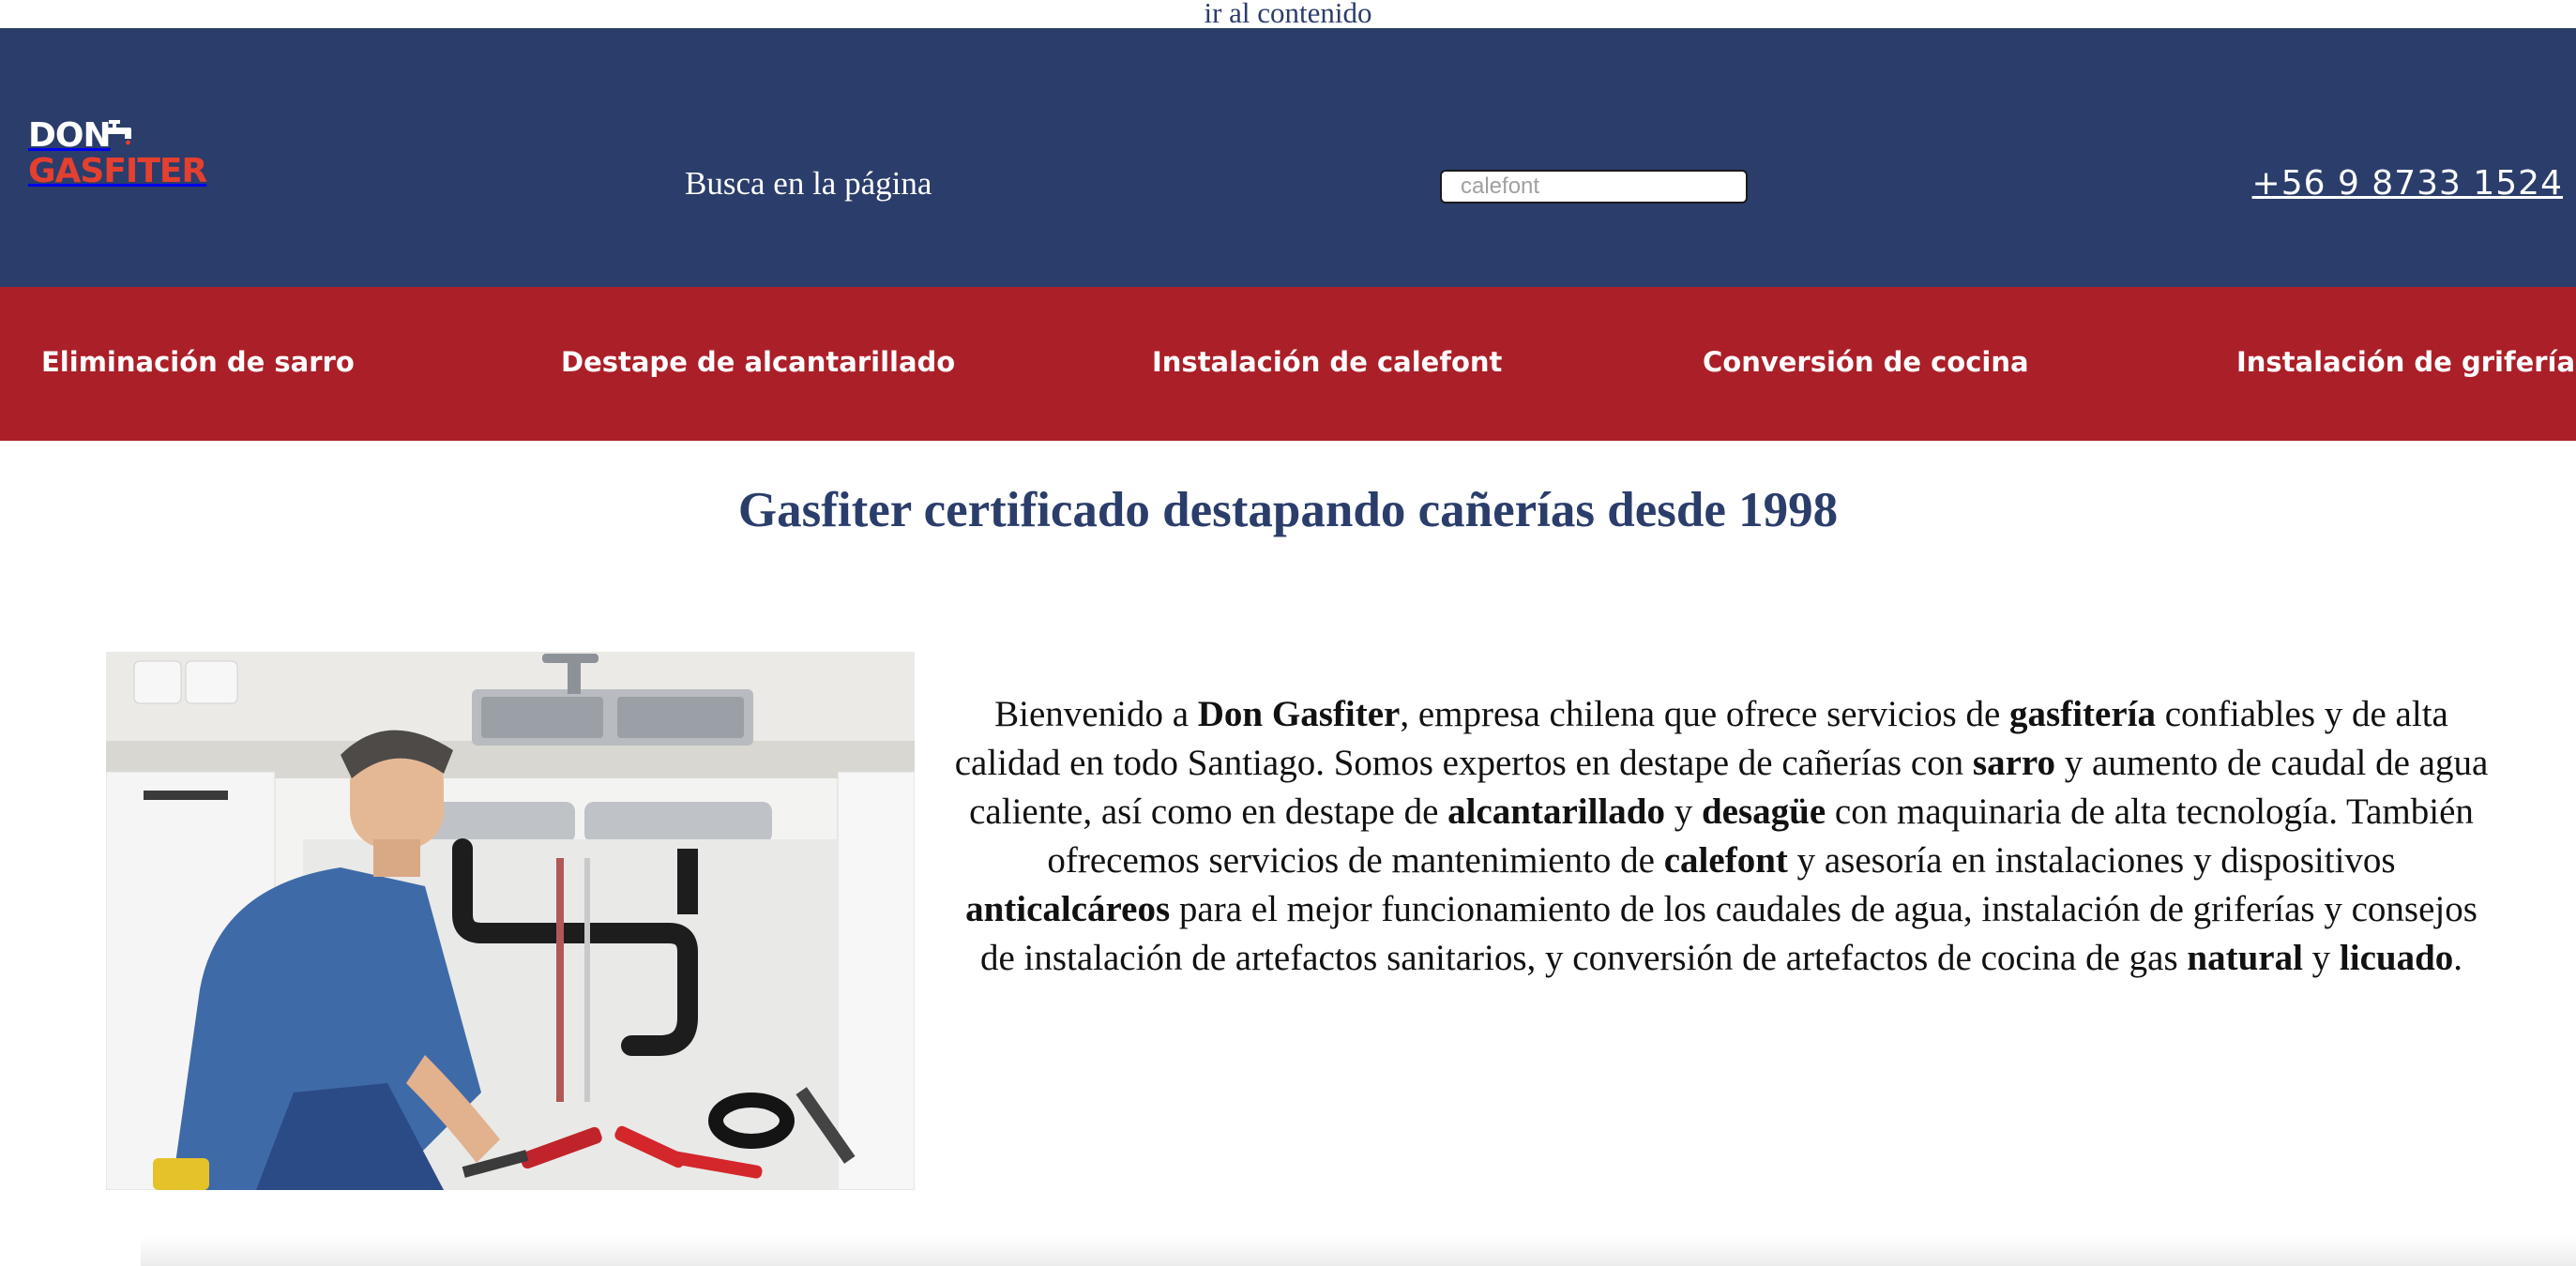 Image resolution: width=2576 pixels, height=1266 pixels. I want to click on hero-plumber-image, so click(511, 921).